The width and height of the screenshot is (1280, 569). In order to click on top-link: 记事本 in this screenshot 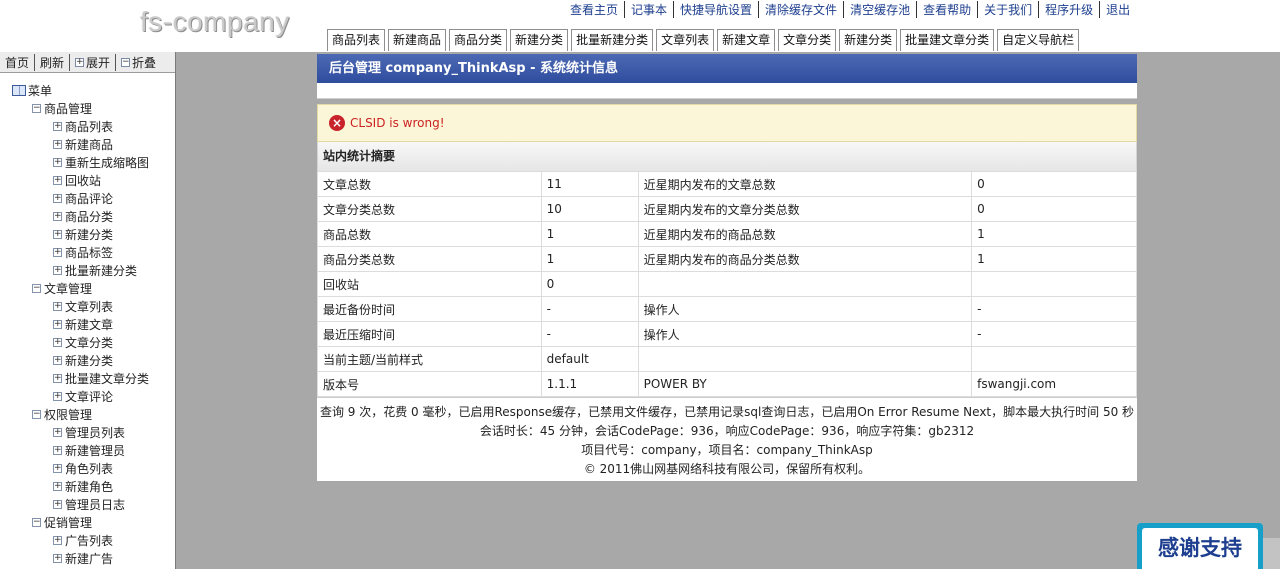, I will do `click(648, 9)`.